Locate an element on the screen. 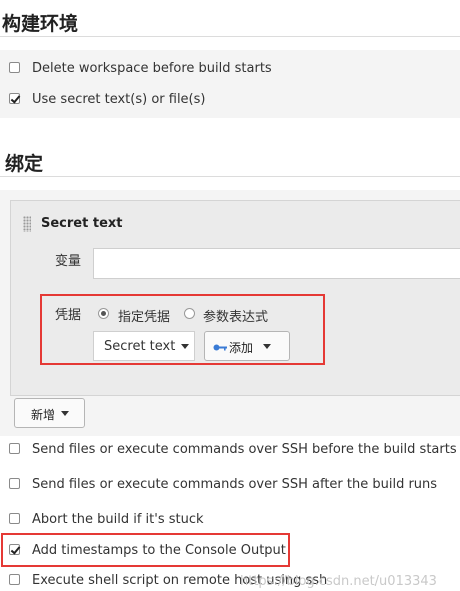 Image resolution: width=460 pixels, height=591 pixels. abort-stuck-checkbox is located at coordinates (14, 518).